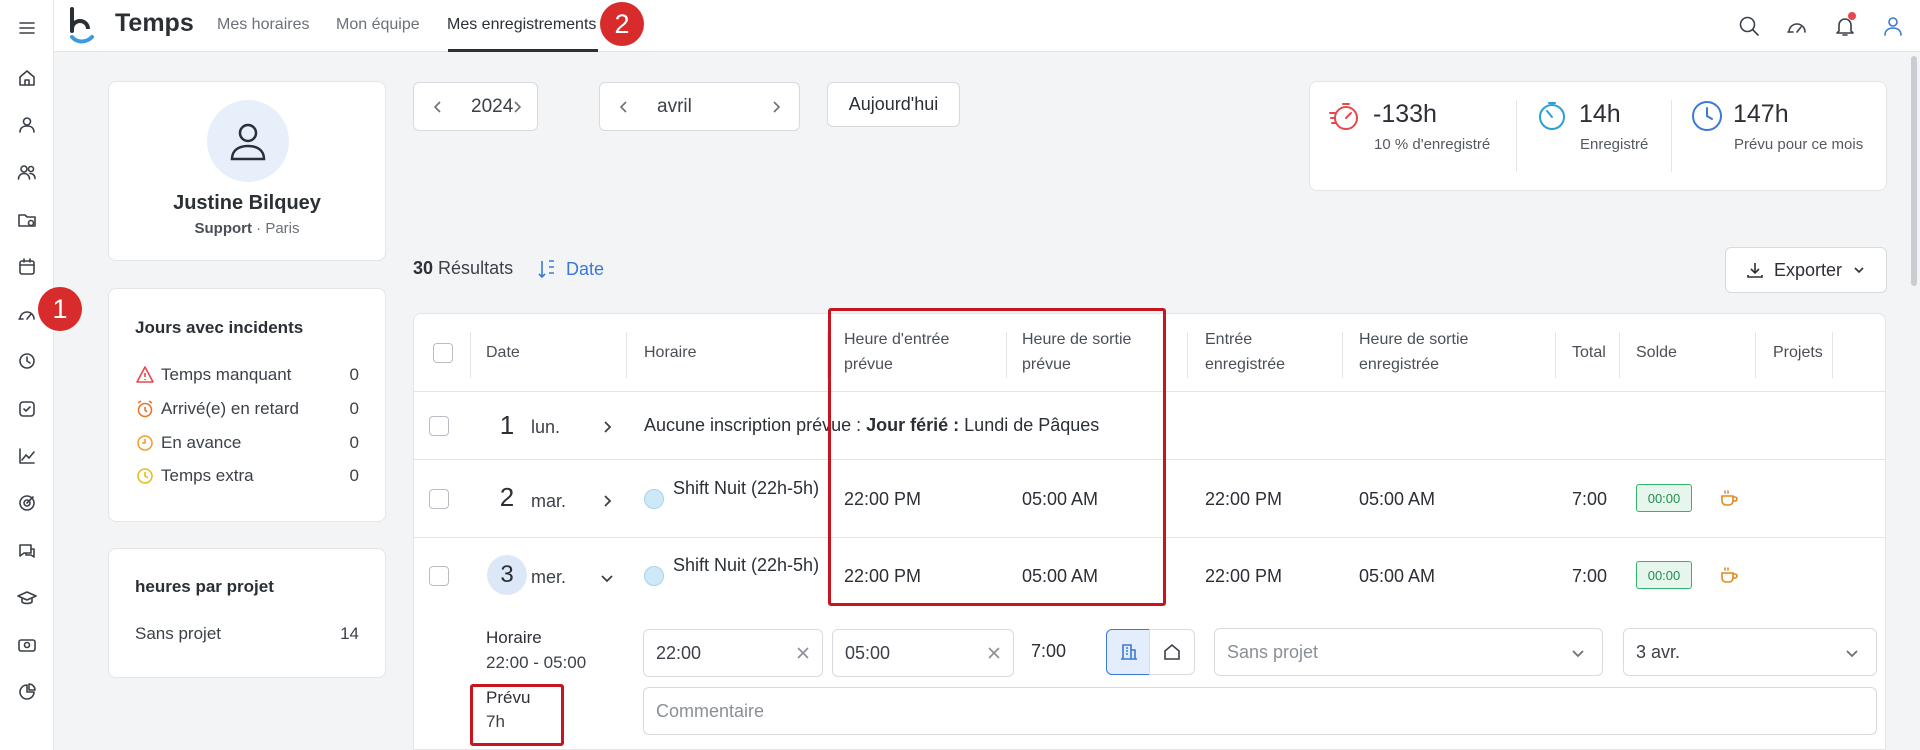  Describe the element at coordinates (1408, 652) in the screenshot. I see `project-select: Sans projet` at that location.